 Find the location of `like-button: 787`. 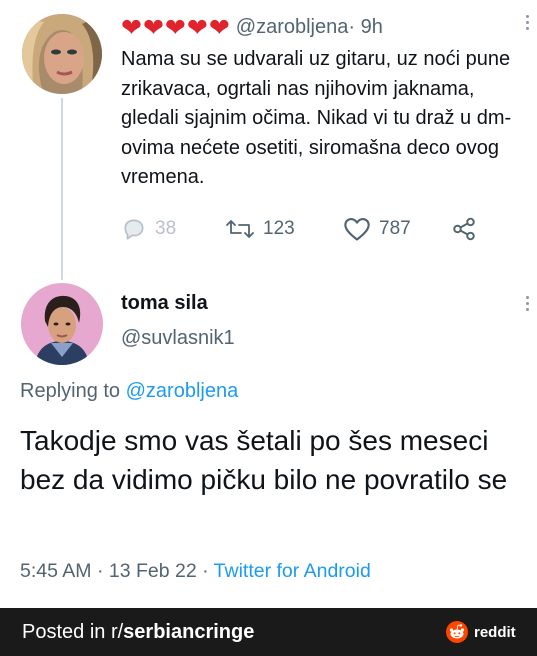

like-button: 787 is located at coordinates (377, 229).